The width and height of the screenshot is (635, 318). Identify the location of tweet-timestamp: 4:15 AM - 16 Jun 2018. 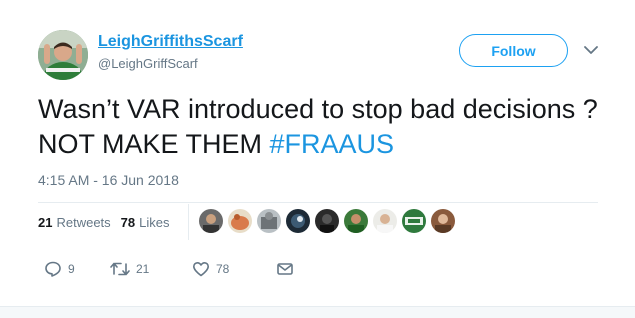
(108, 180).